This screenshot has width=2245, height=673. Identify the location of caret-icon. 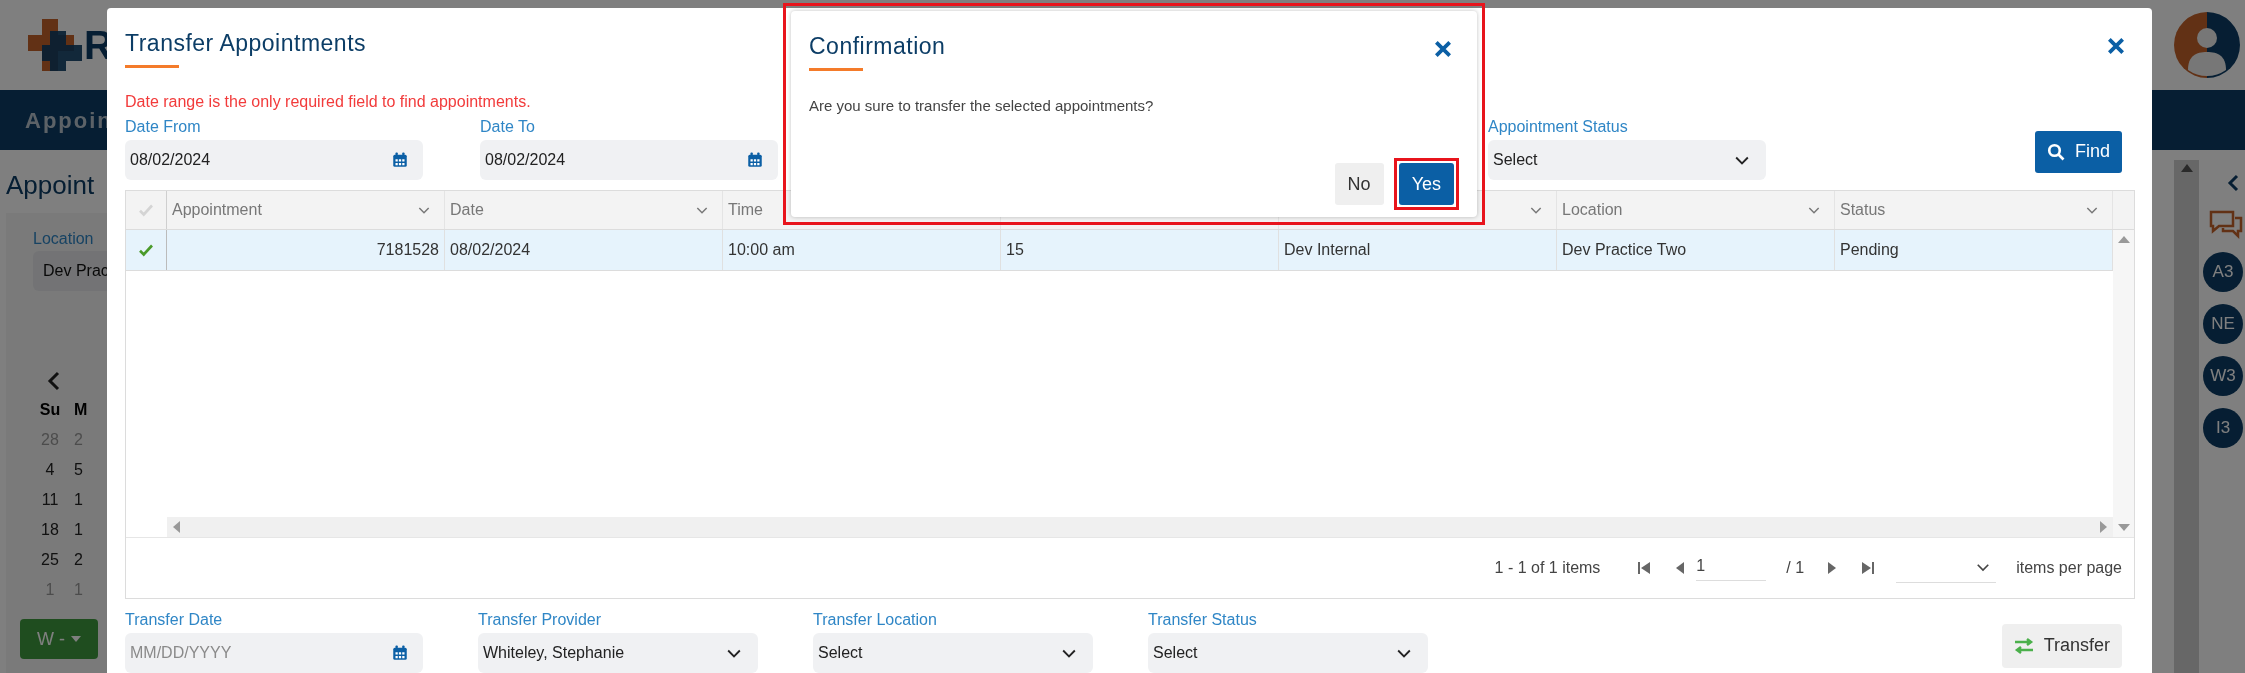
(76, 639).